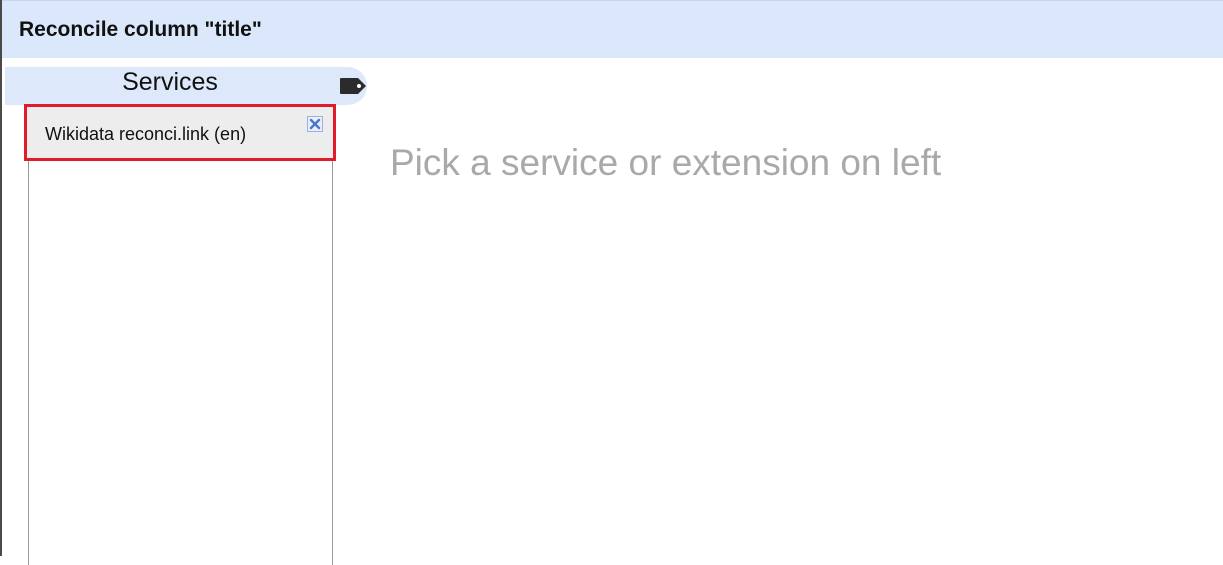  What do you see at coordinates (666, 162) in the screenshot?
I see `main-placeholder: Pick a service or extension on left` at bounding box center [666, 162].